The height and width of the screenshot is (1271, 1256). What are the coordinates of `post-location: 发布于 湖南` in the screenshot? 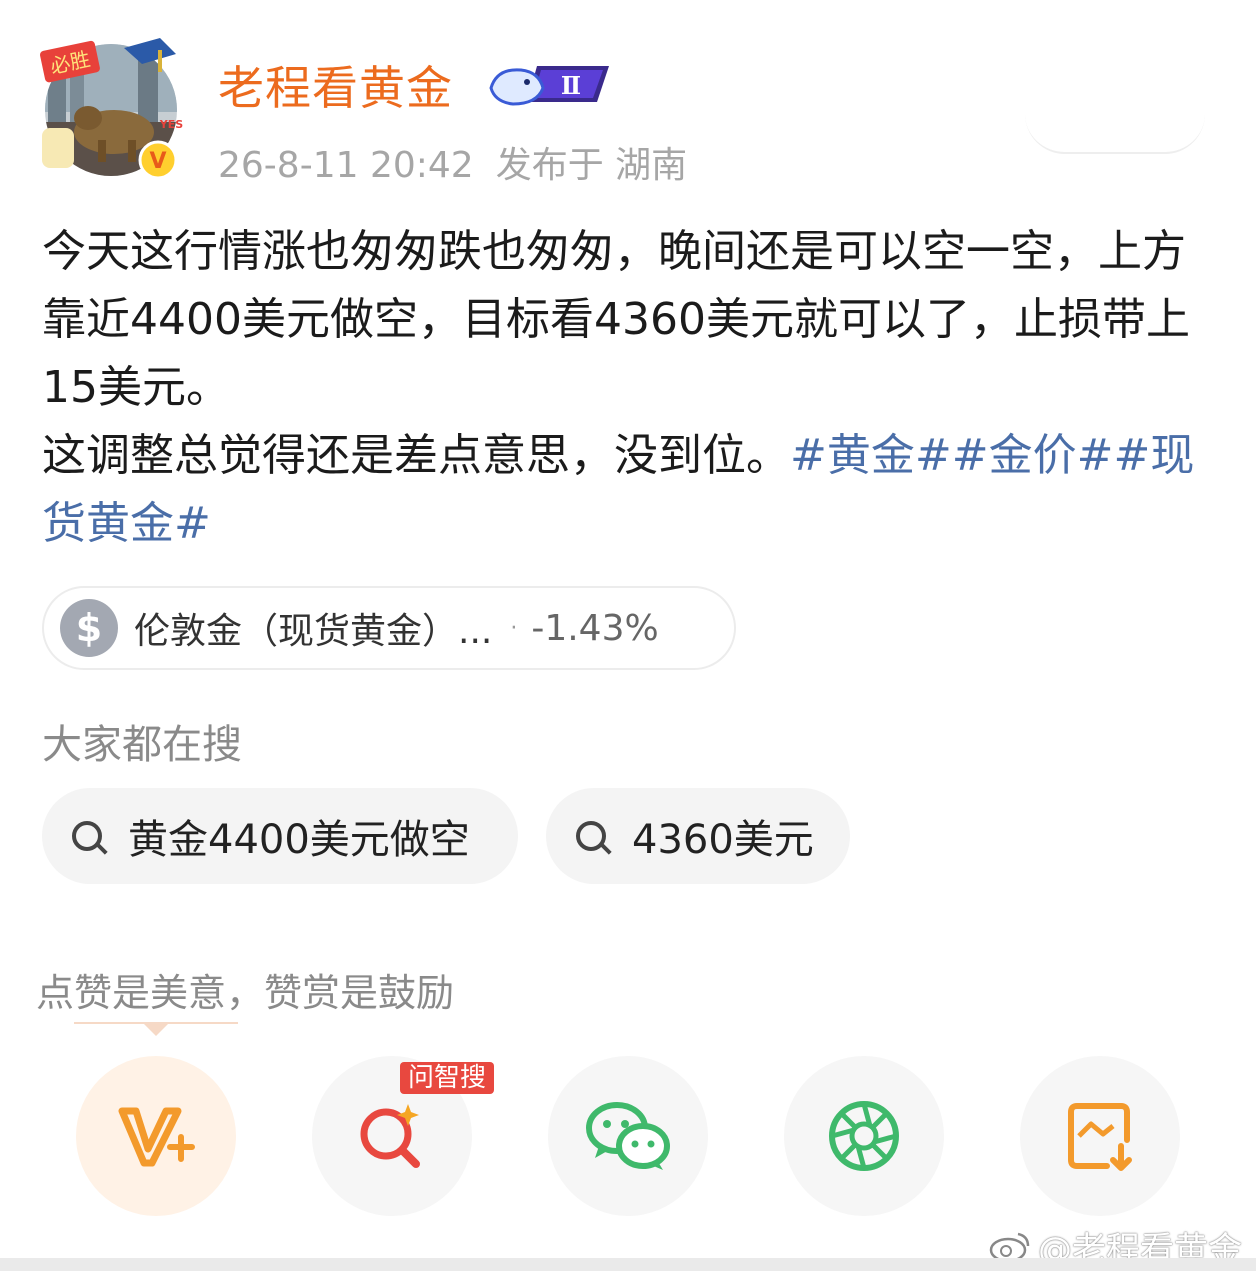 It's located at (591, 165).